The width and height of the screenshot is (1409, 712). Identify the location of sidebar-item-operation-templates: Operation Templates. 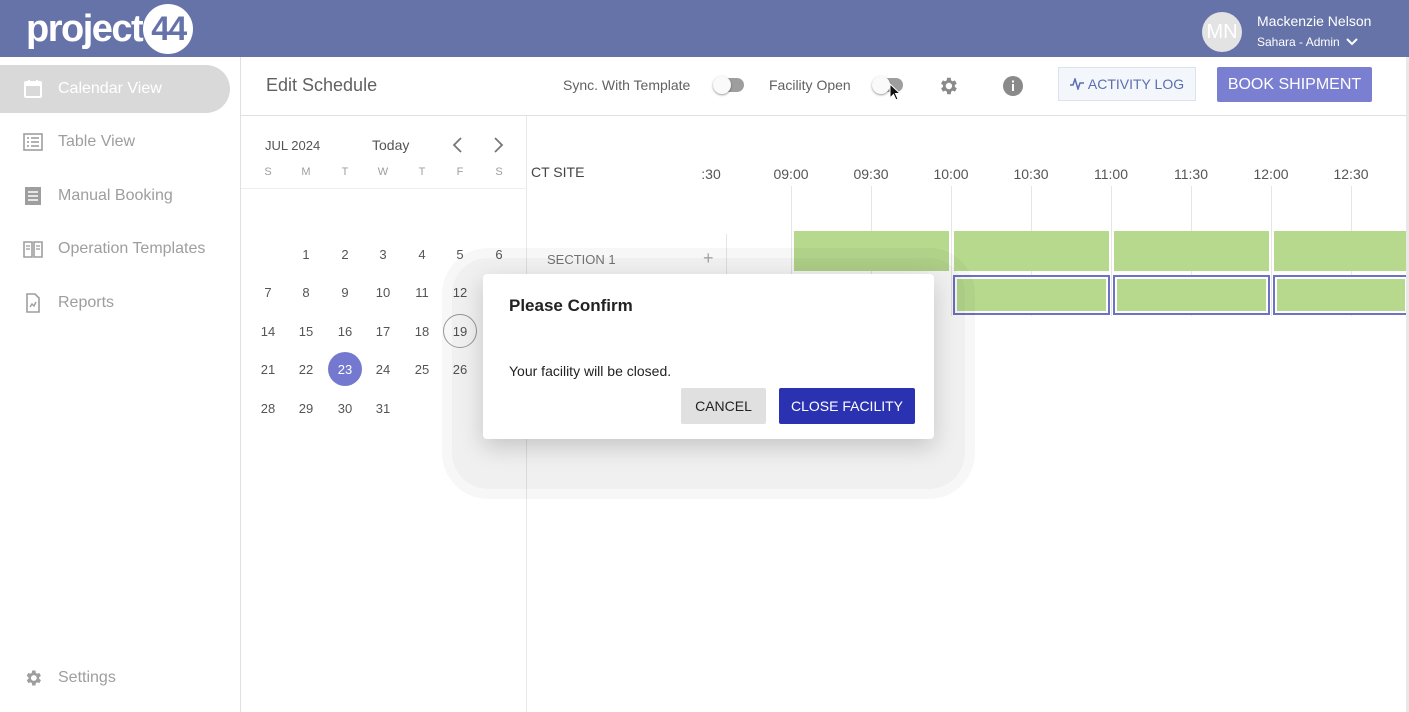
(115, 249).